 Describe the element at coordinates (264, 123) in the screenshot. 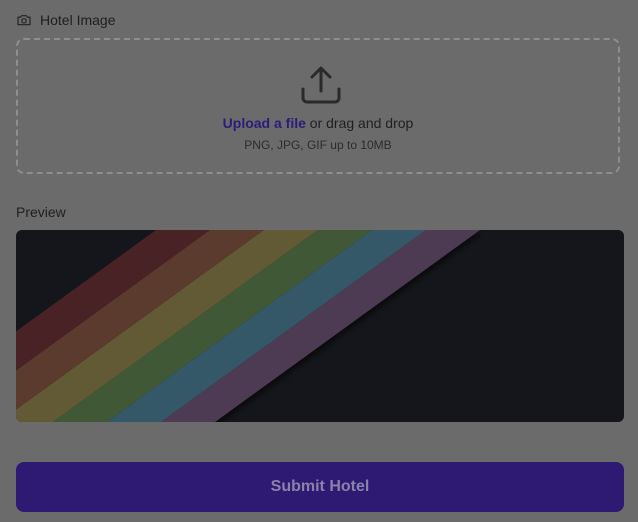

I see `upload-file-link: Upload a file` at that location.